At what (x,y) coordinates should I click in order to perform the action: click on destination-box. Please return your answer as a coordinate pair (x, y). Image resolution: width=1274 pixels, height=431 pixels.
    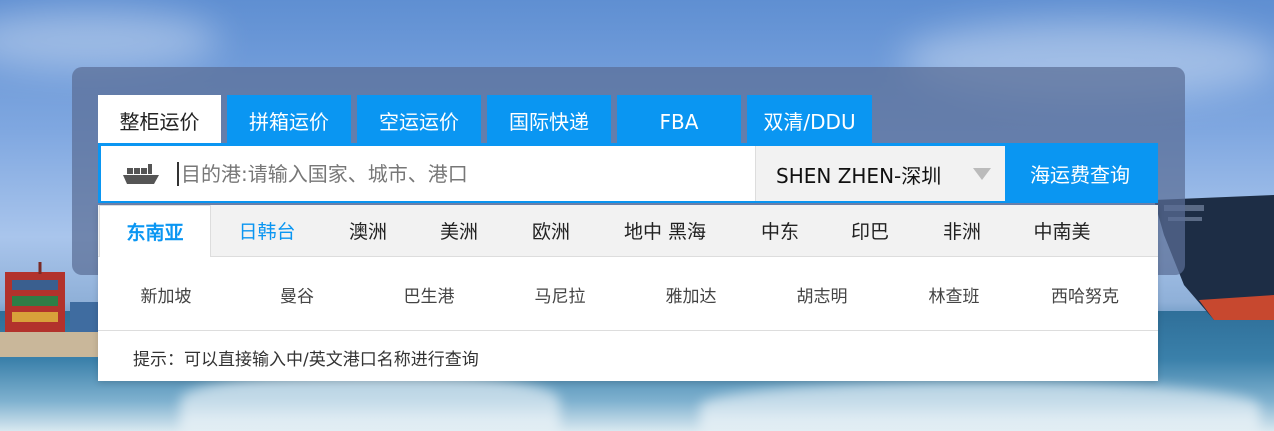
    Looking at the image, I should click on (428, 173).